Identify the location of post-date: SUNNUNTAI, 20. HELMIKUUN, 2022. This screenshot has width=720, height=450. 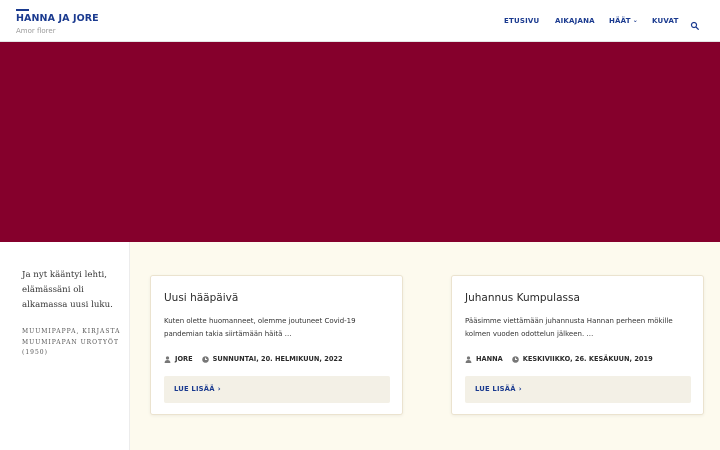
(278, 359).